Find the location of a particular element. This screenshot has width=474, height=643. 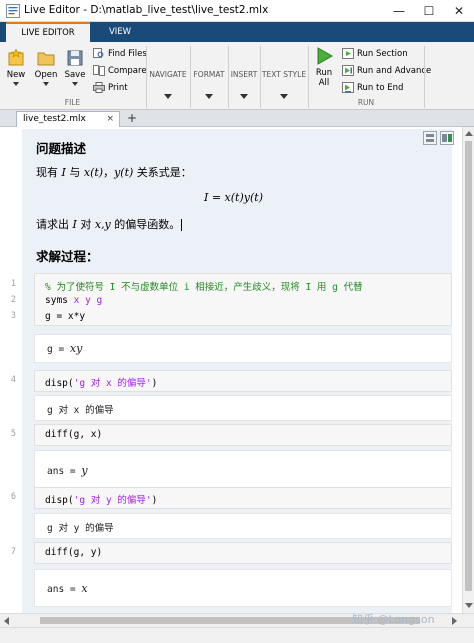

tab-view: VIEW is located at coordinates (120, 32).